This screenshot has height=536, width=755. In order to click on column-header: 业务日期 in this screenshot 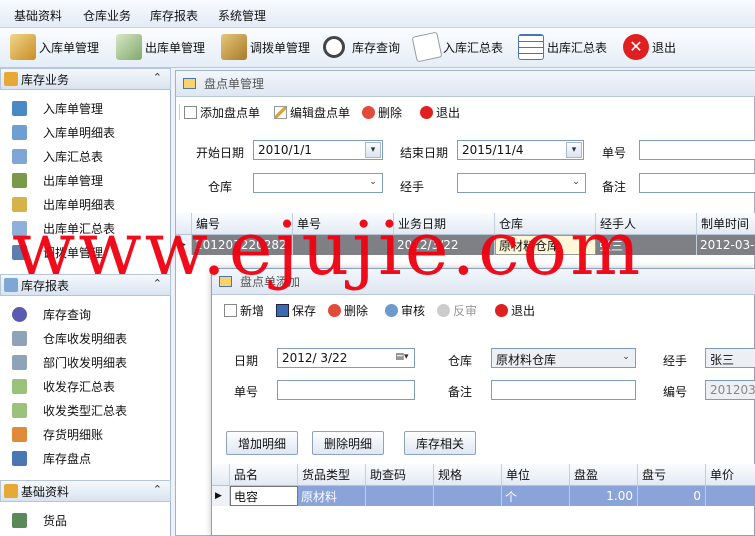, I will do `click(444, 223)`.